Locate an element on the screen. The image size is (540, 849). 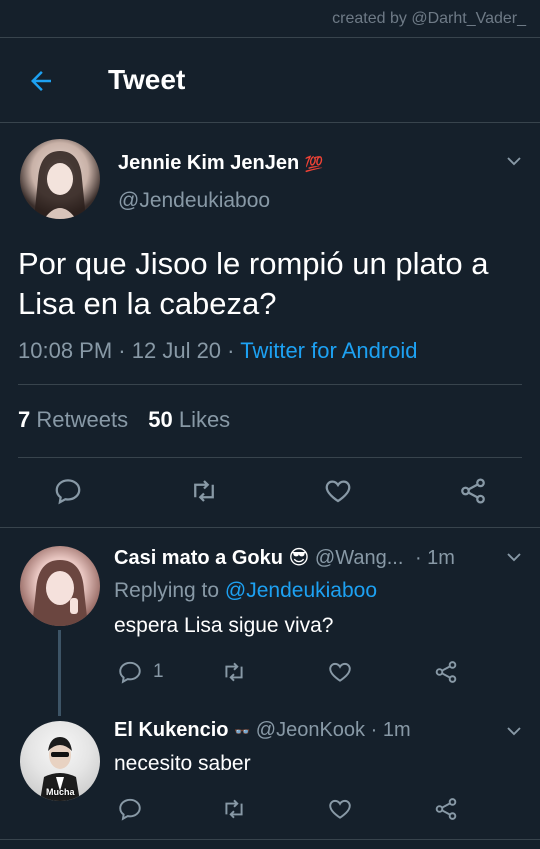
likes-stat: 50 Likes is located at coordinates (189, 419).